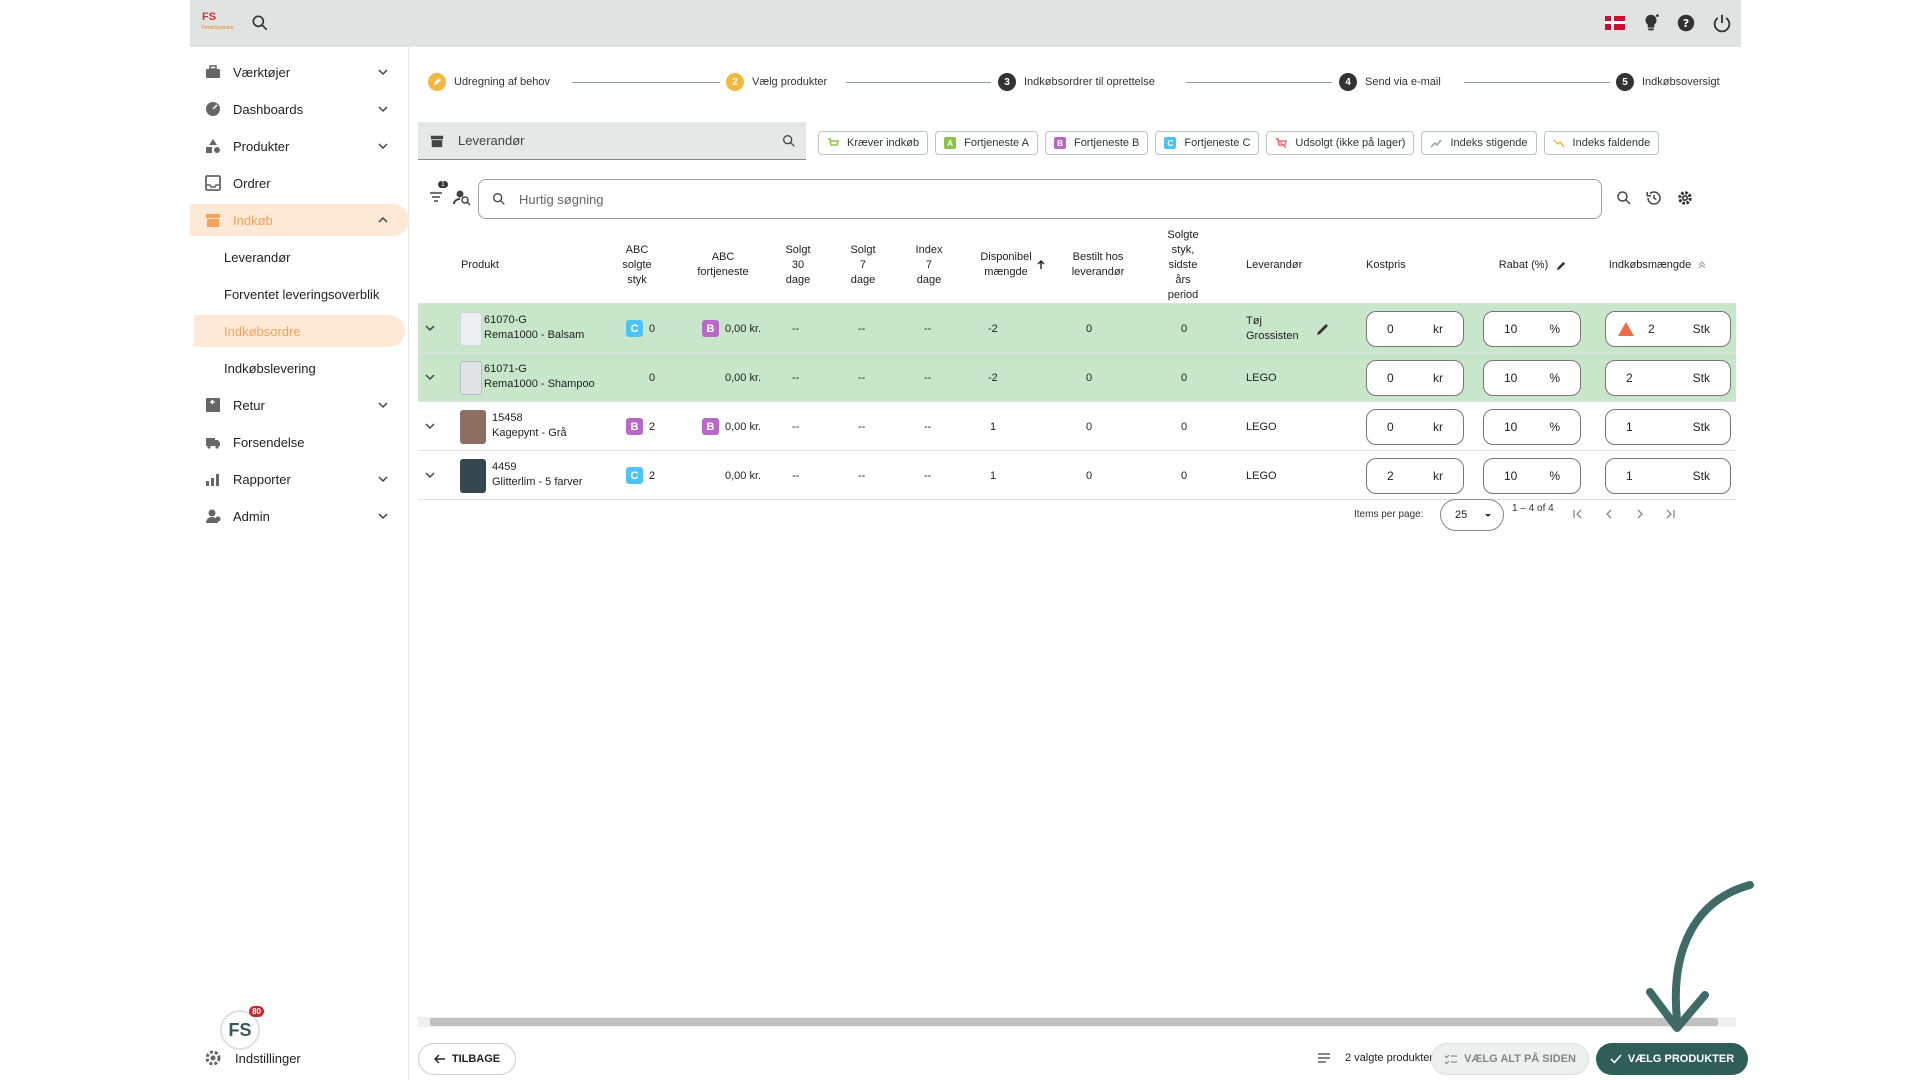 Image resolution: width=1920 pixels, height=1080 pixels. What do you see at coordinates (299, 368) in the screenshot?
I see `sidebar-subitem-indkobslevering: Indkøbslevering` at bounding box center [299, 368].